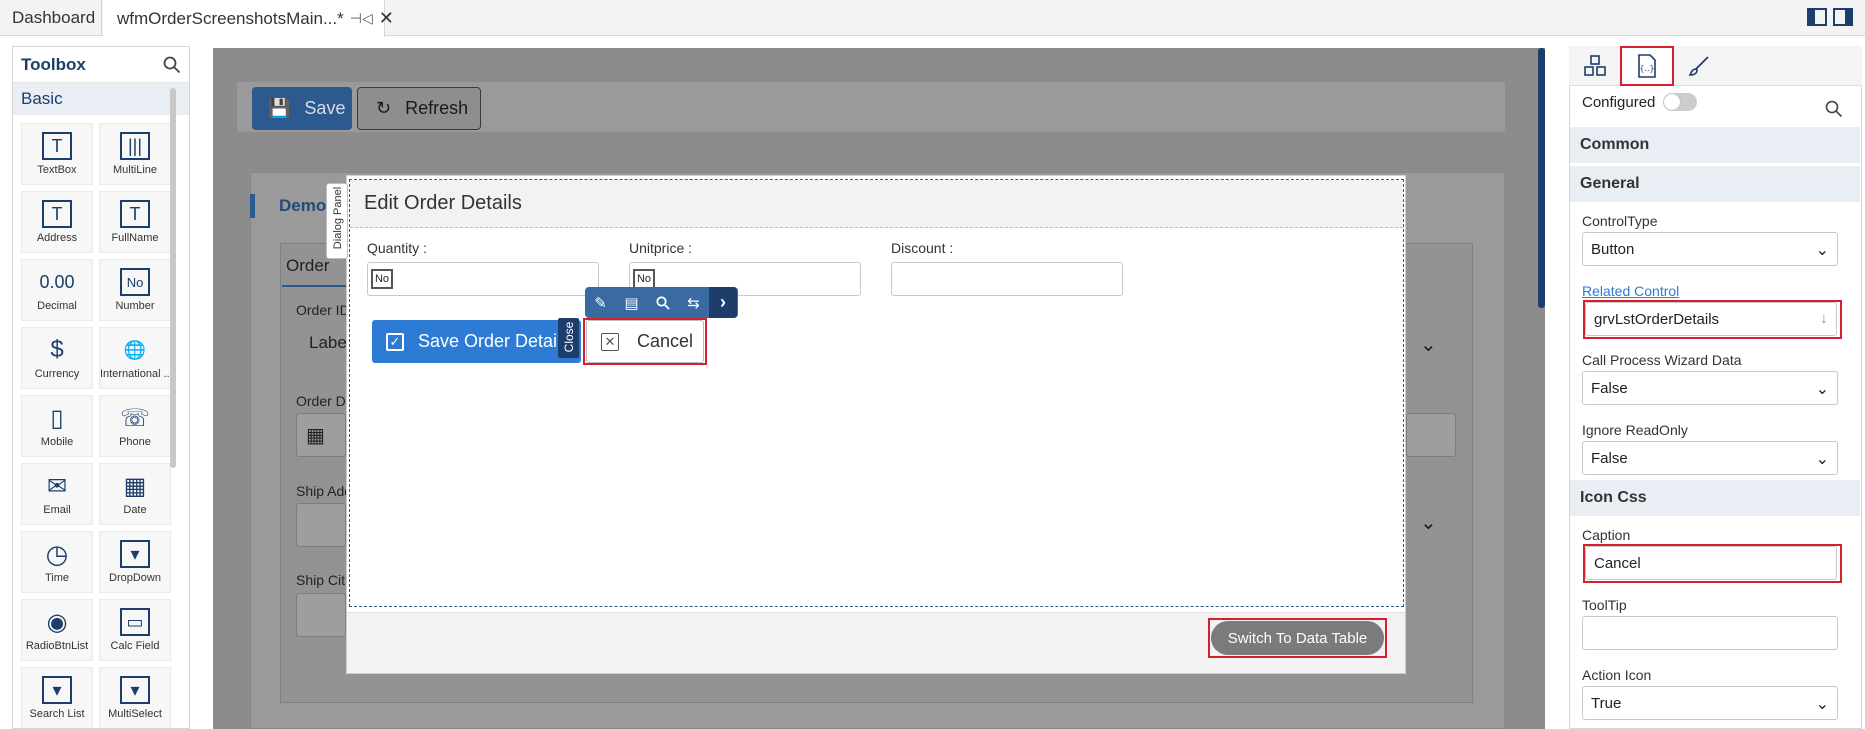  Describe the element at coordinates (1609, 458) in the screenshot. I see `ignore-readonly-value: False` at that location.